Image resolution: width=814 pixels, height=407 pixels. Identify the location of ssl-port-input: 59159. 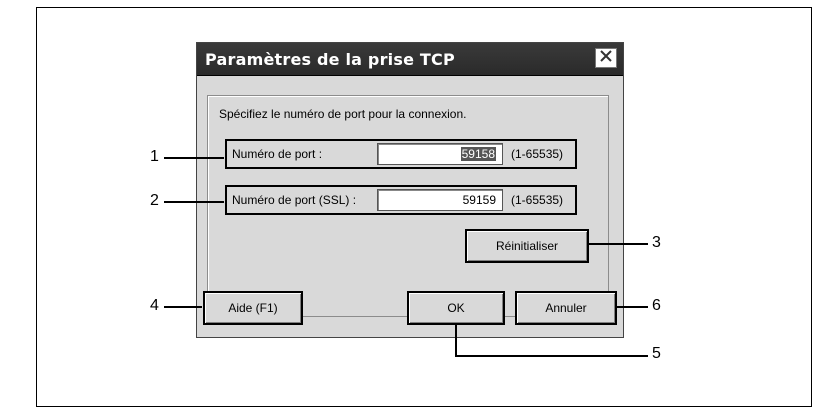
(440, 200).